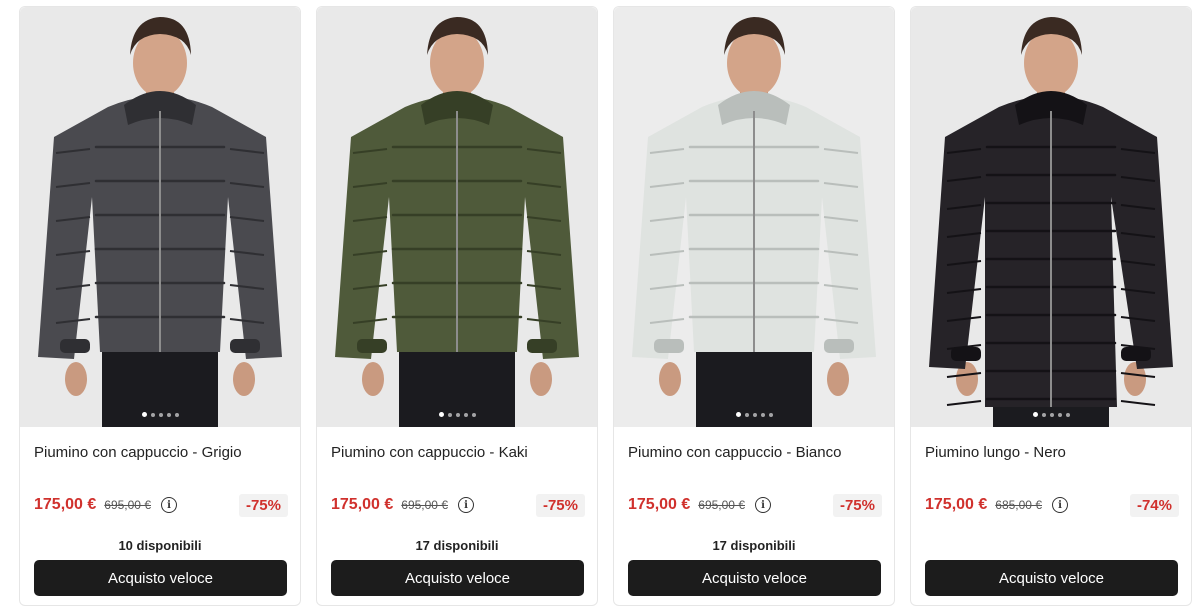 Image resolution: width=1200 pixels, height=606 pixels. Describe the element at coordinates (734, 452) in the screenshot. I see `product-title: Piumino con cappuccio - Bianco` at that location.